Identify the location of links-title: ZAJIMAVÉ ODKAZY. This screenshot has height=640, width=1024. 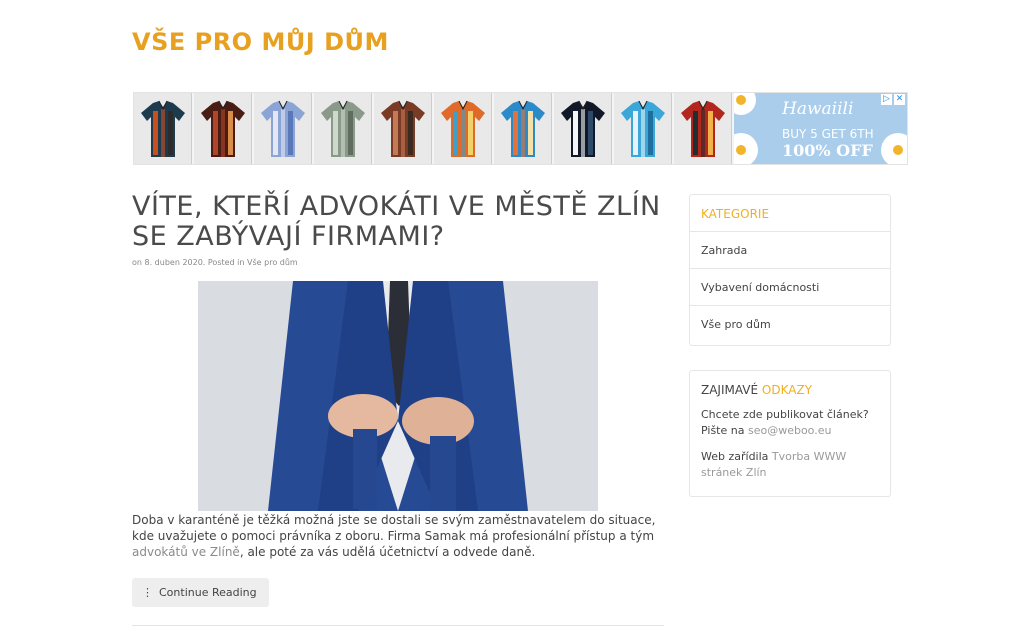
(790, 389).